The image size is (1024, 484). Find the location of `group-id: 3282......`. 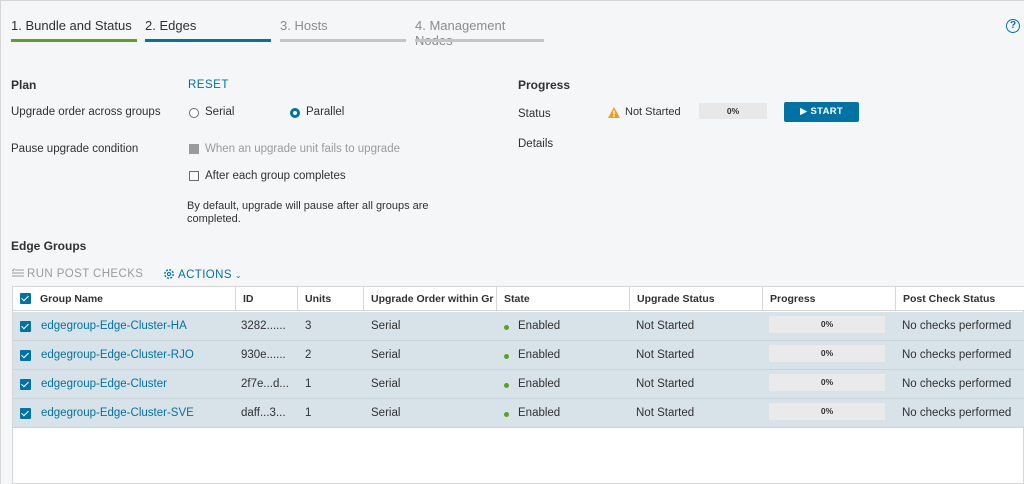

group-id: 3282...... is located at coordinates (263, 326).